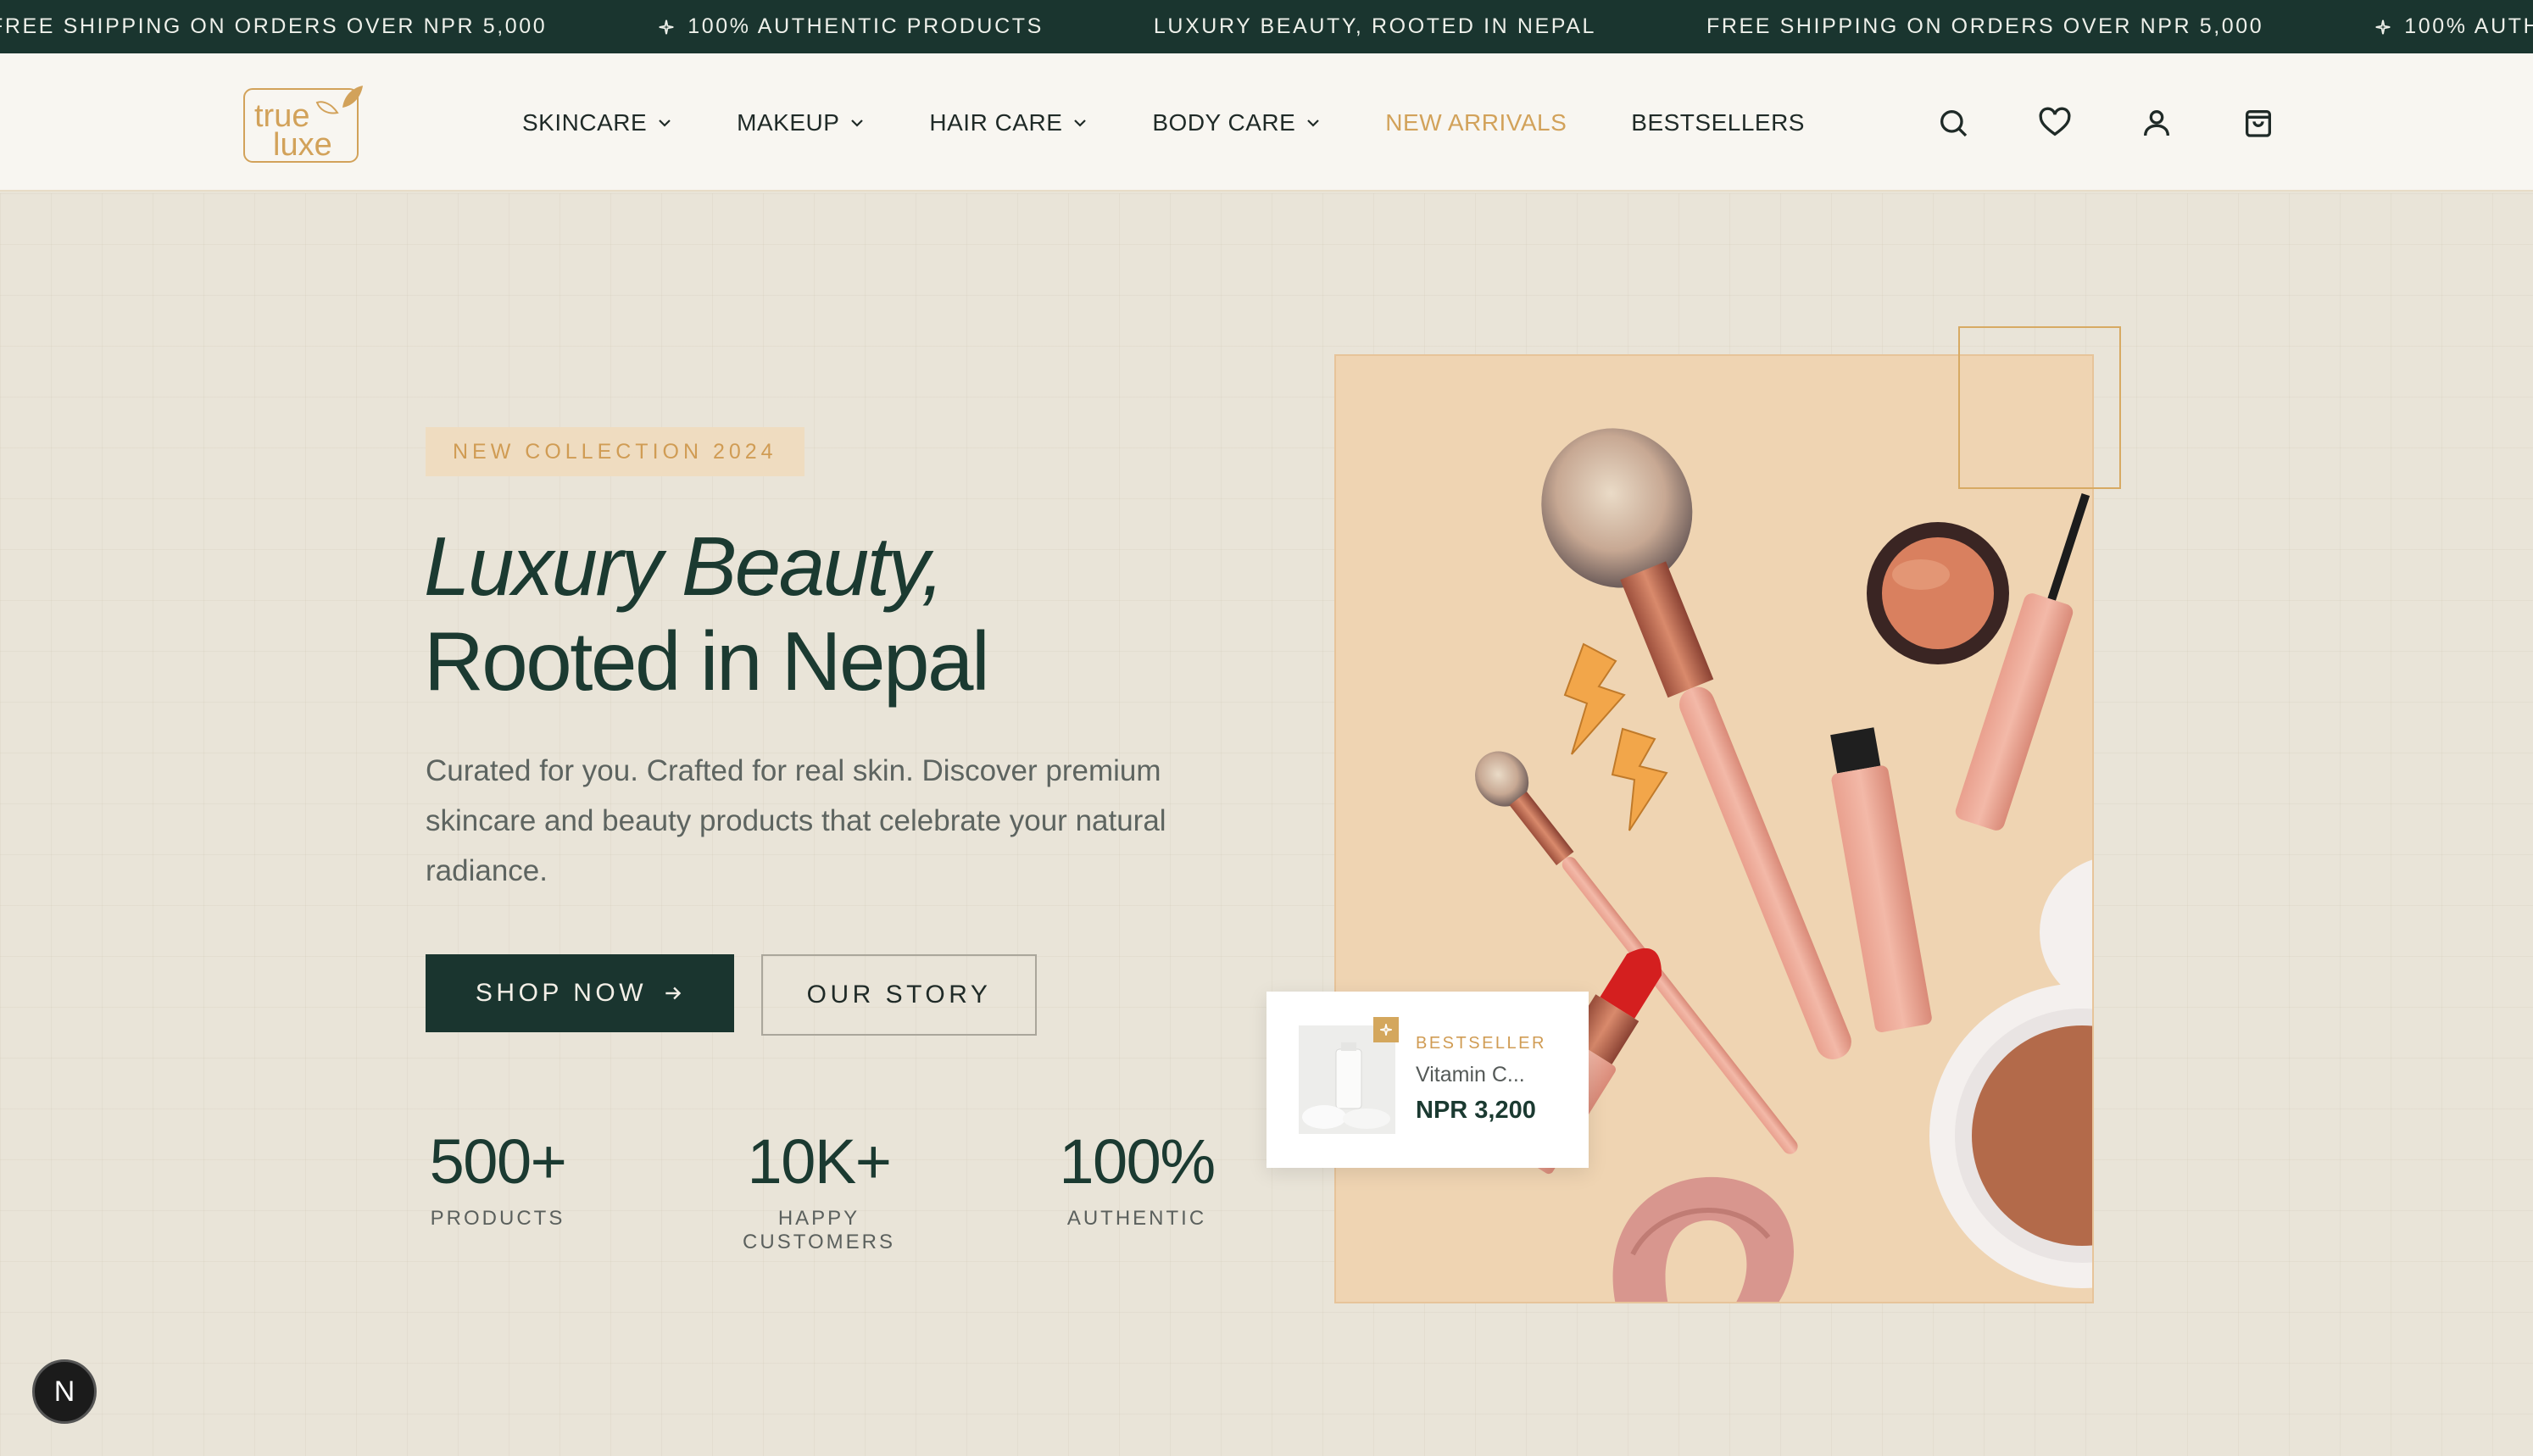  I want to click on search-icon, so click(1954, 122).